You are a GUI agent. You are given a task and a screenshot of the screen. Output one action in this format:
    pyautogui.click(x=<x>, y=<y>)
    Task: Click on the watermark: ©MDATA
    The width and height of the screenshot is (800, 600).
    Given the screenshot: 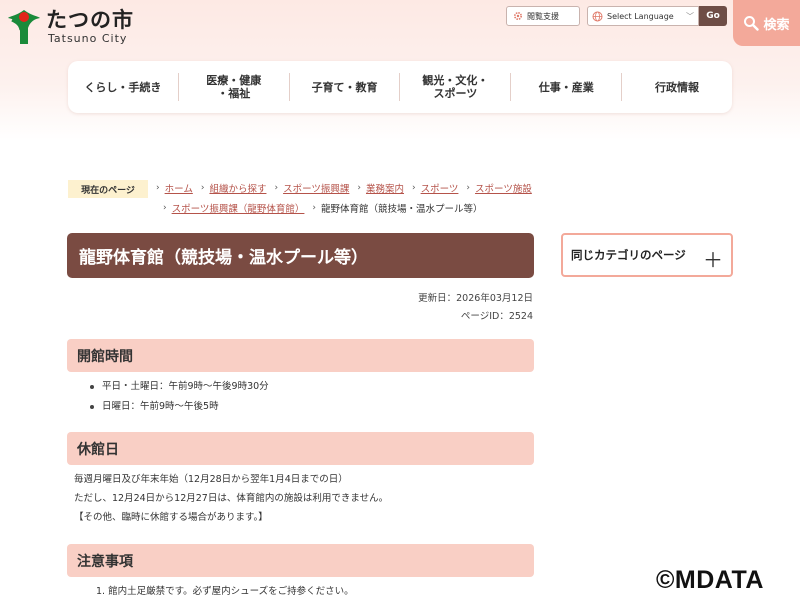 What is the action you would take?
    pyautogui.click(x=710, y=580)
    